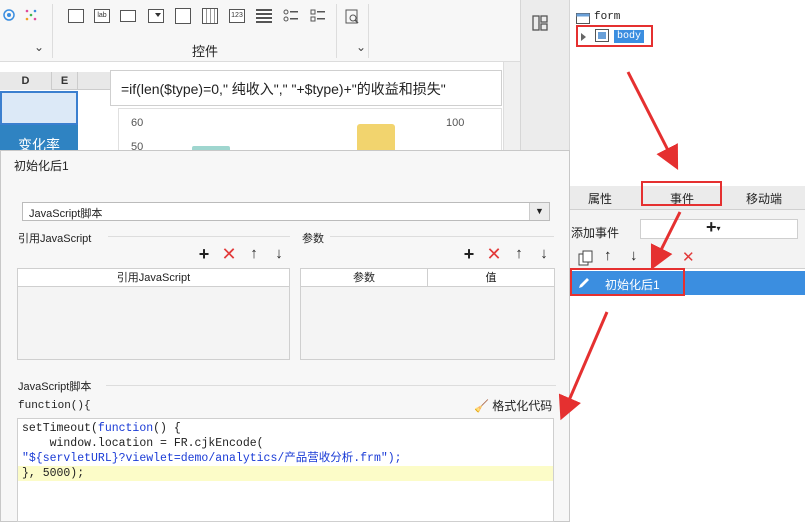 The image size is (805, 522). I want to click on list-icon, so click(264, 16).